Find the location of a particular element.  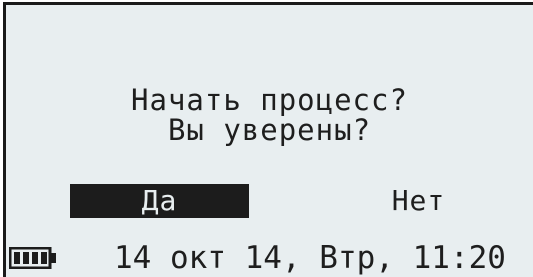

status-bar: 14 окт 14, Втр, 11:20 is located at coordinates (269, 257).